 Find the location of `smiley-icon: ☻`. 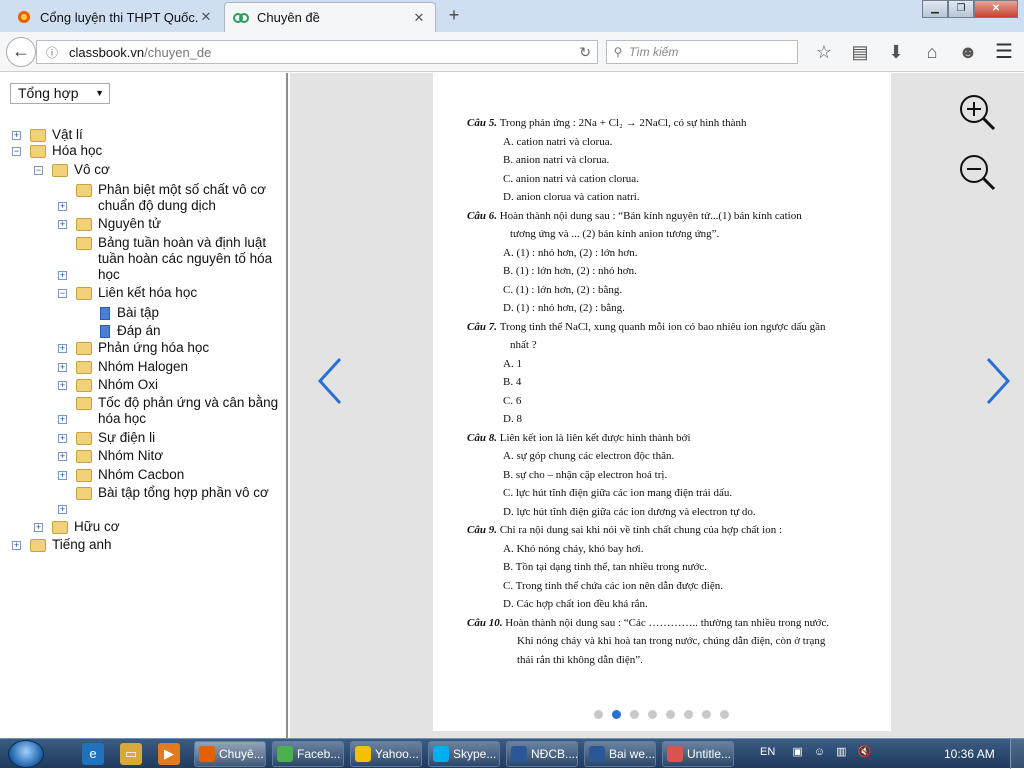

smiley-icon: ☻ is located at coordinates (968, 52).